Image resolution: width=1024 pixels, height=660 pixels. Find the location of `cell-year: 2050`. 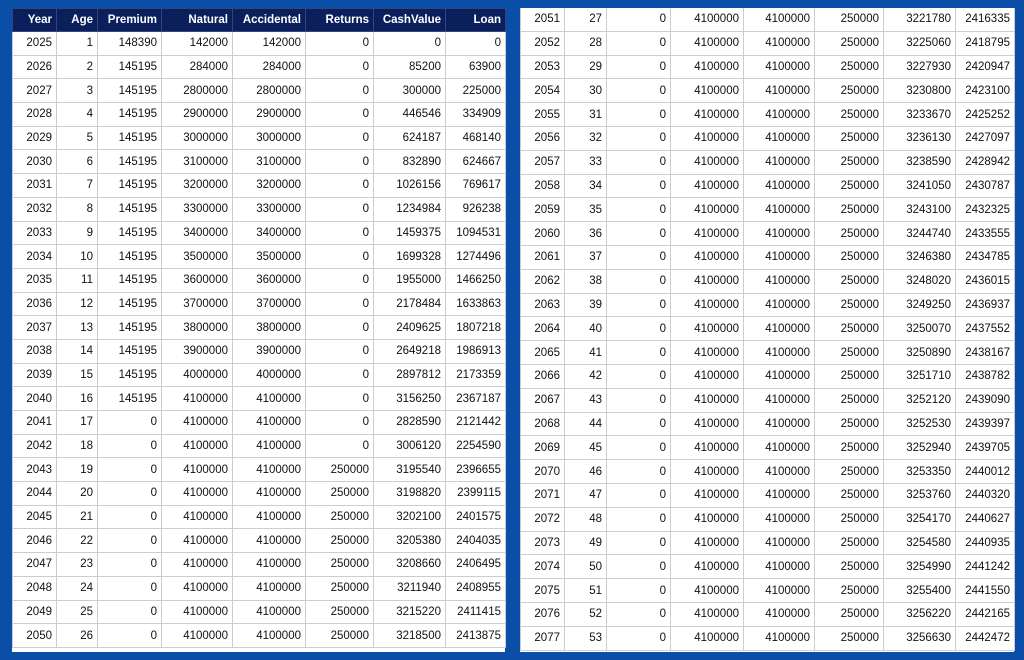

cell-year: 2050 is located at coordinates (34, 635).